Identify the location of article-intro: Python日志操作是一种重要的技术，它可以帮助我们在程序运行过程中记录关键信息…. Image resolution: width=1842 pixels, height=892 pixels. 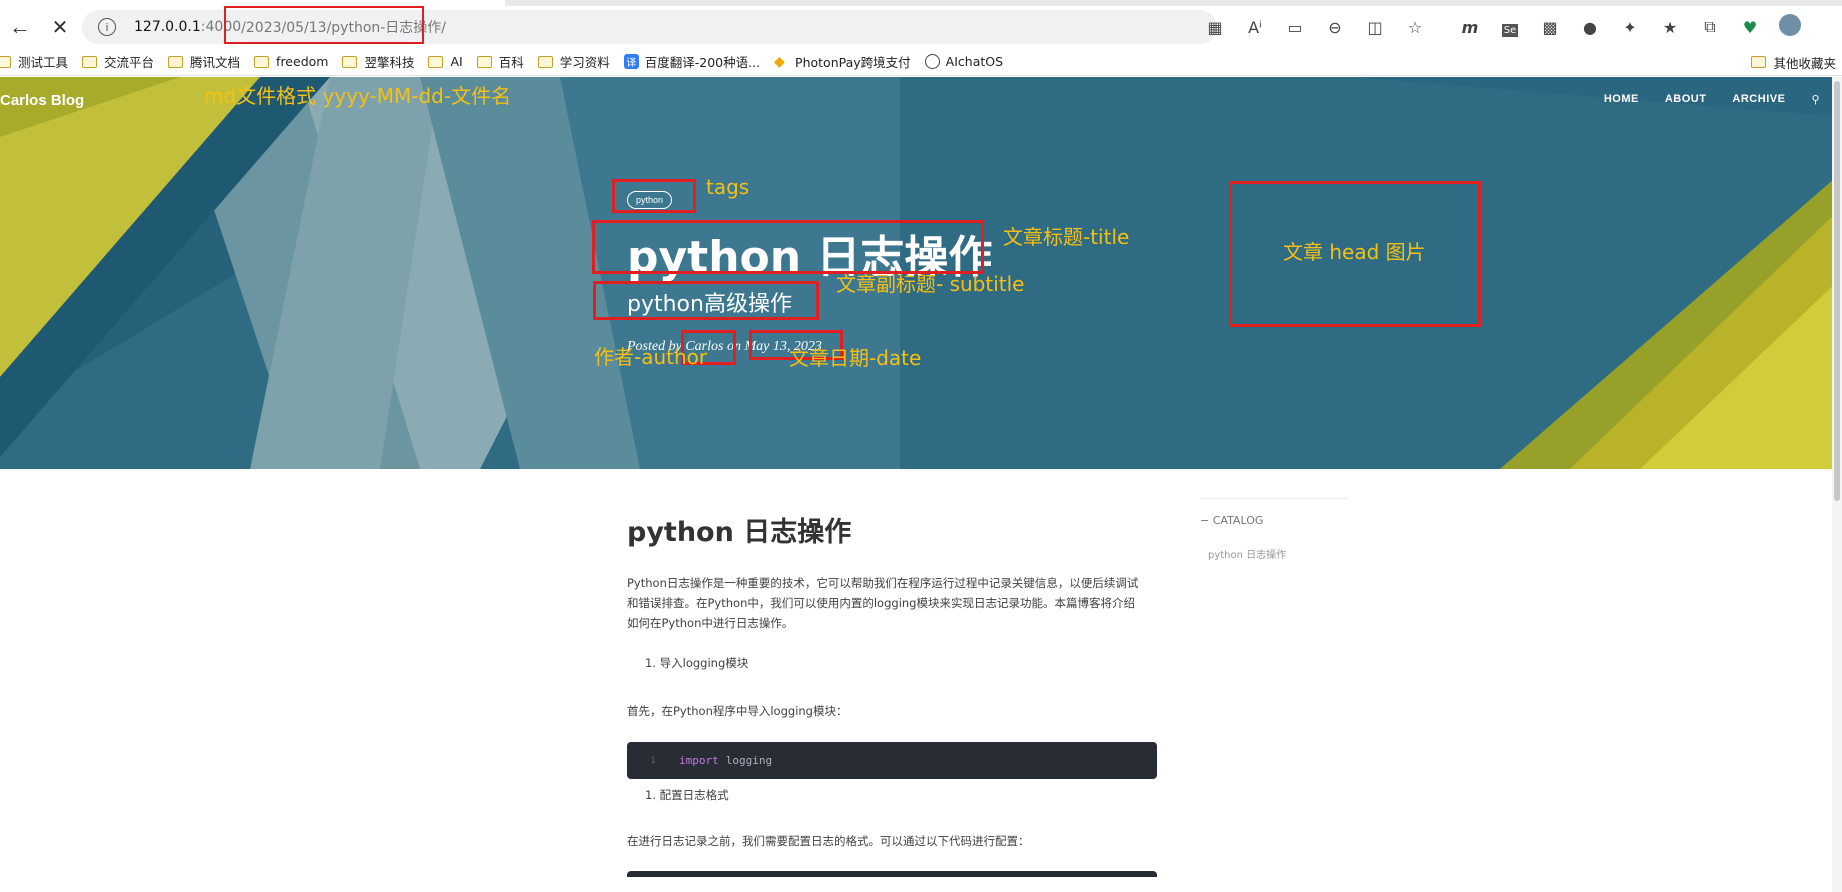
(883, 603).